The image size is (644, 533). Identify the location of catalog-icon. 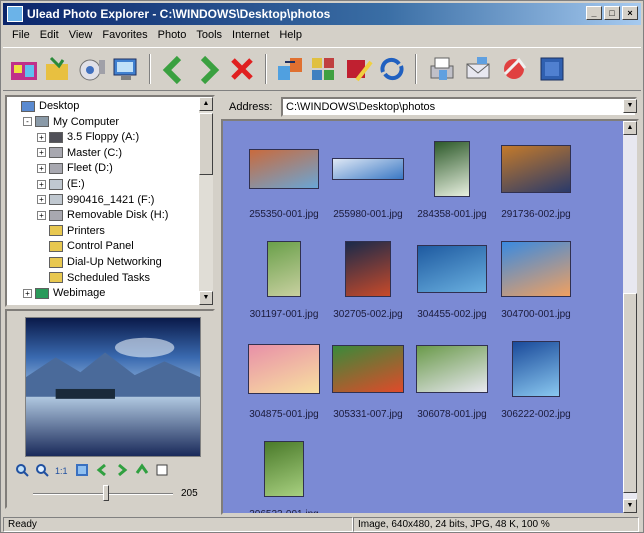
(324, 69).